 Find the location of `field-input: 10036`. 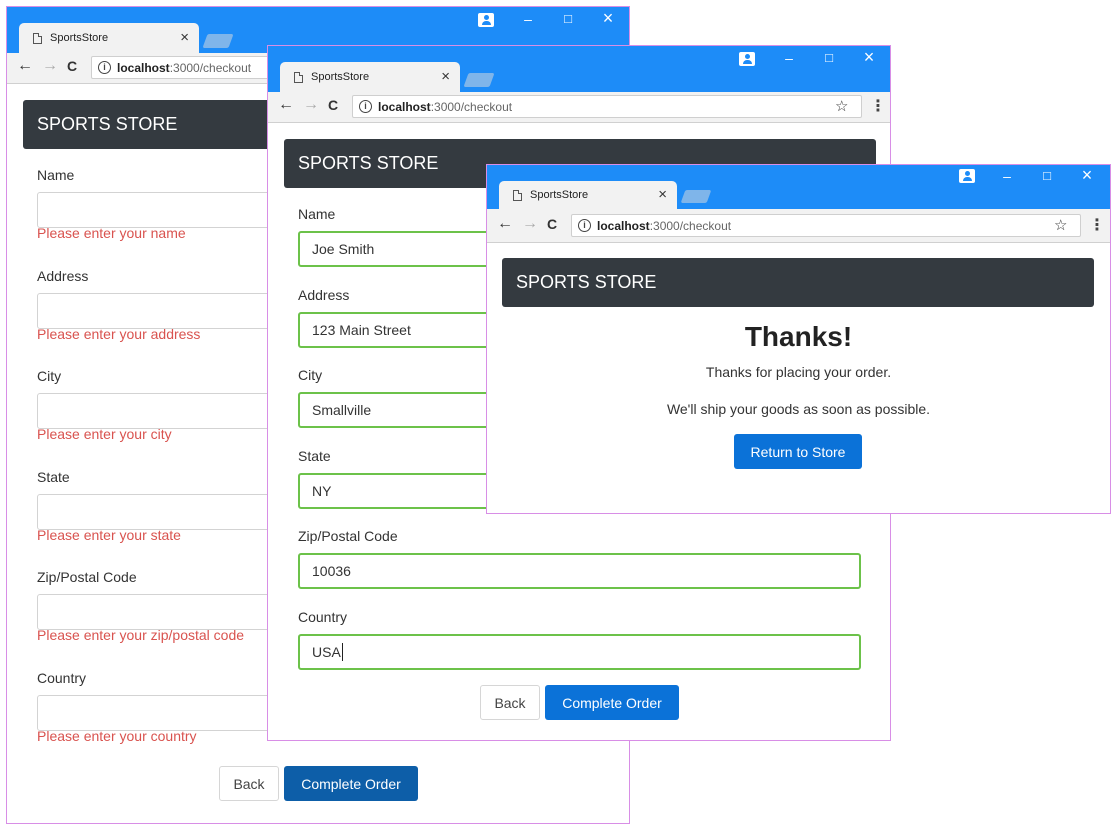

field-input: 10036 is located at coordinates (579, 571).